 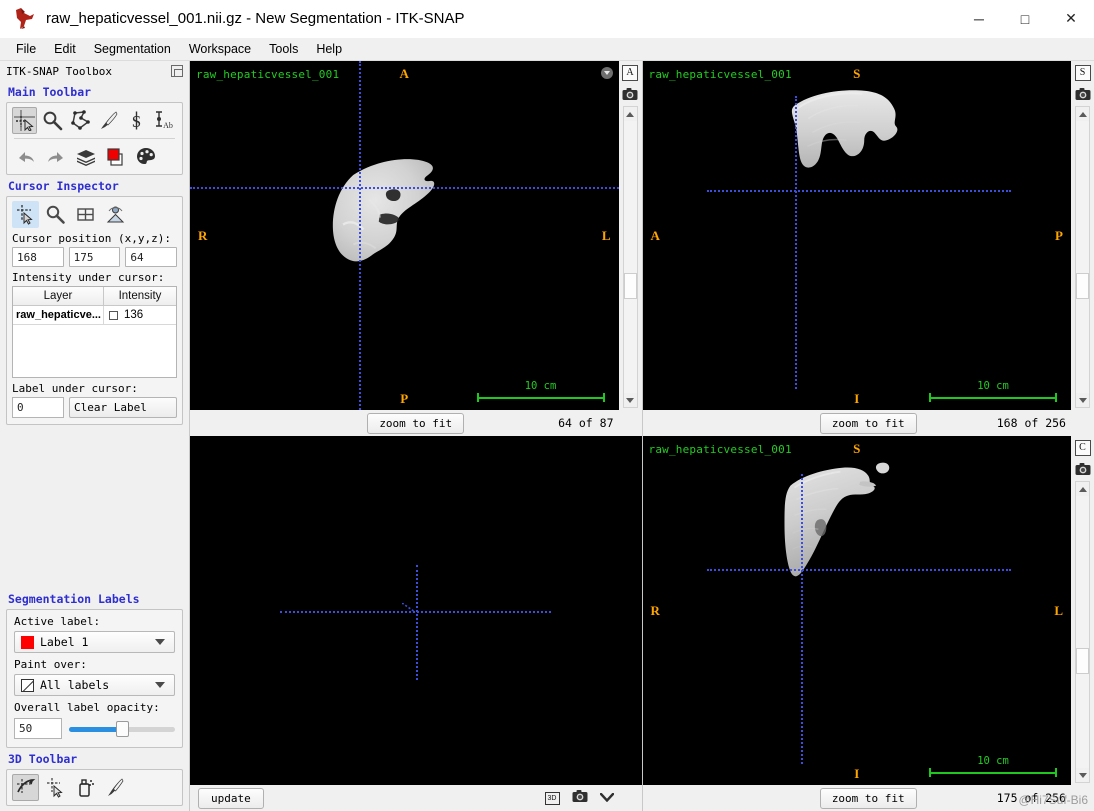 I want to click on close-button: ✕, so click(x=1071, y=19).